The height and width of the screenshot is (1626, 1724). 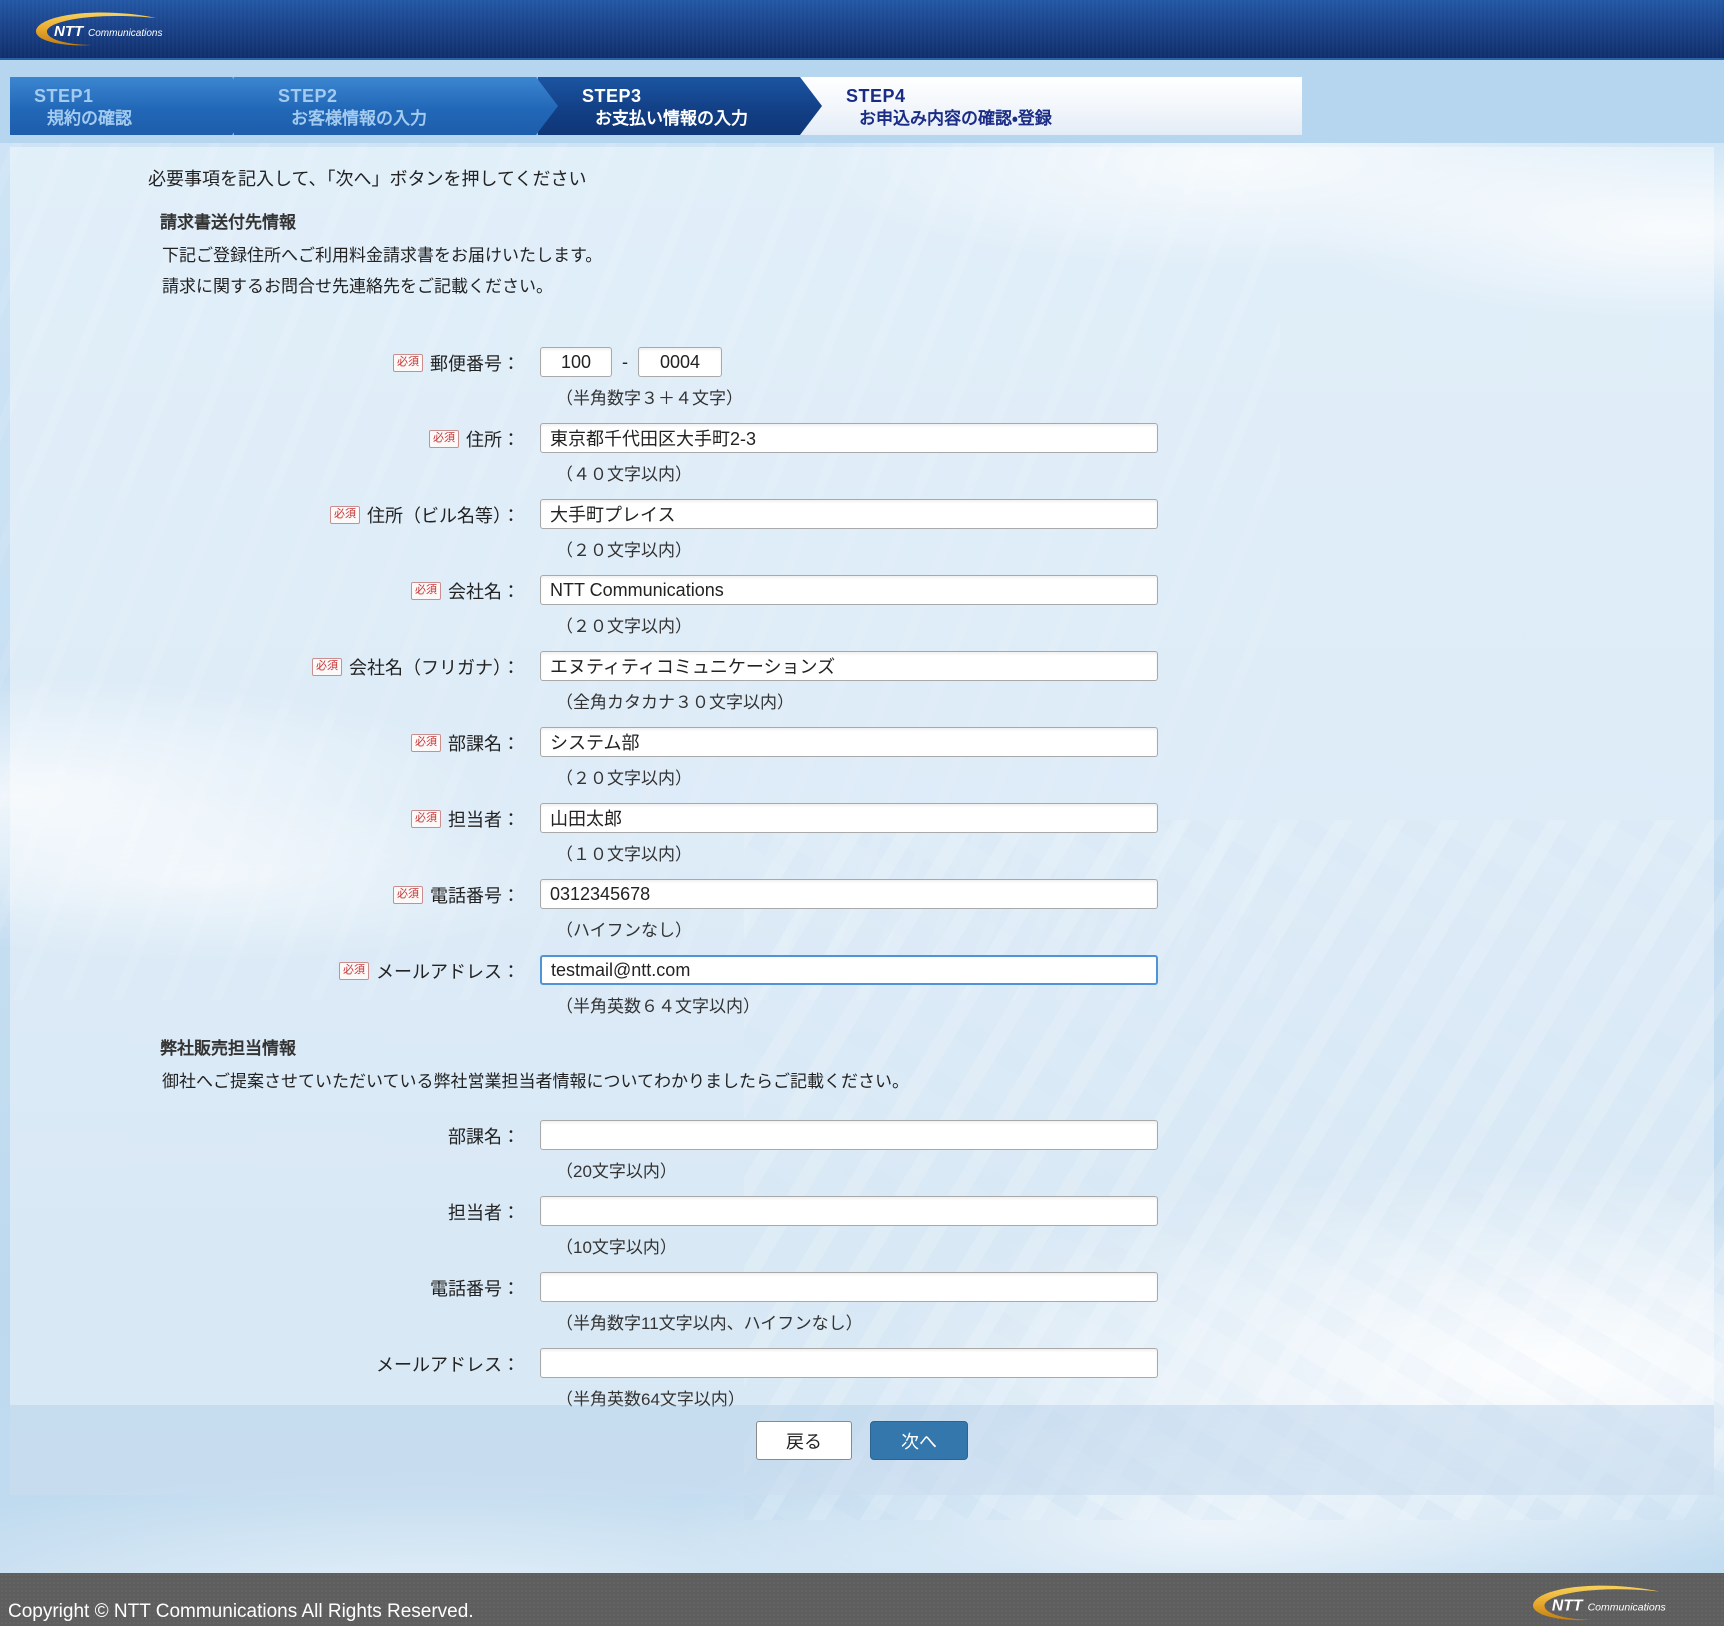 I want to click on billing-contact-label: 担当者：, so click(x=484, y=820).